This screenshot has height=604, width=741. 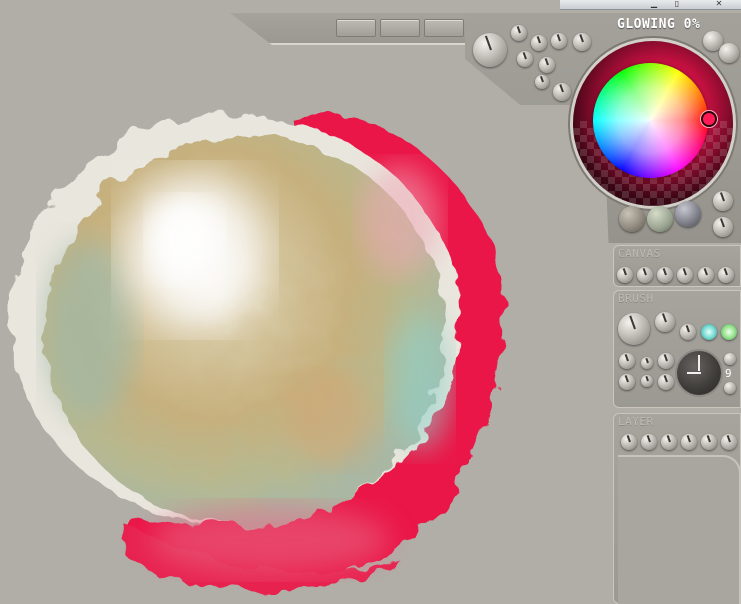 What do you see at coordinates (420, 380) in the screenshot?
I see `cyan-accent` at bounding box center [420, 380].